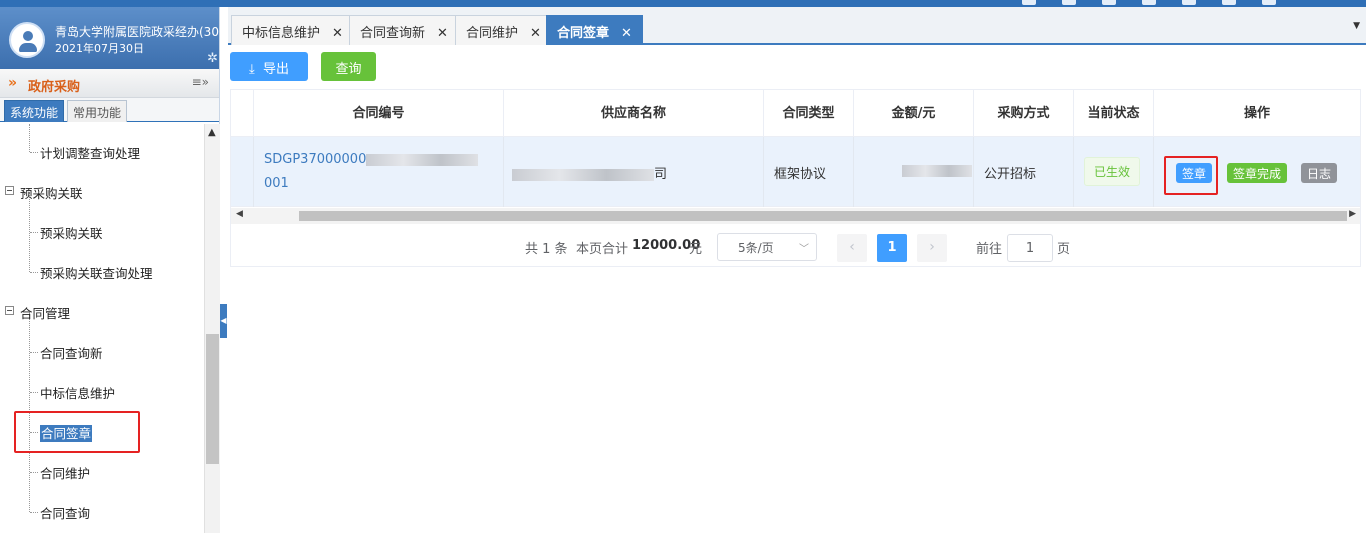 The height and width of the screenshot is (533, 1366). Describe the element at coordinates (914, 113) in the screenshot. I see `col-amount: 金额/元` at that location.